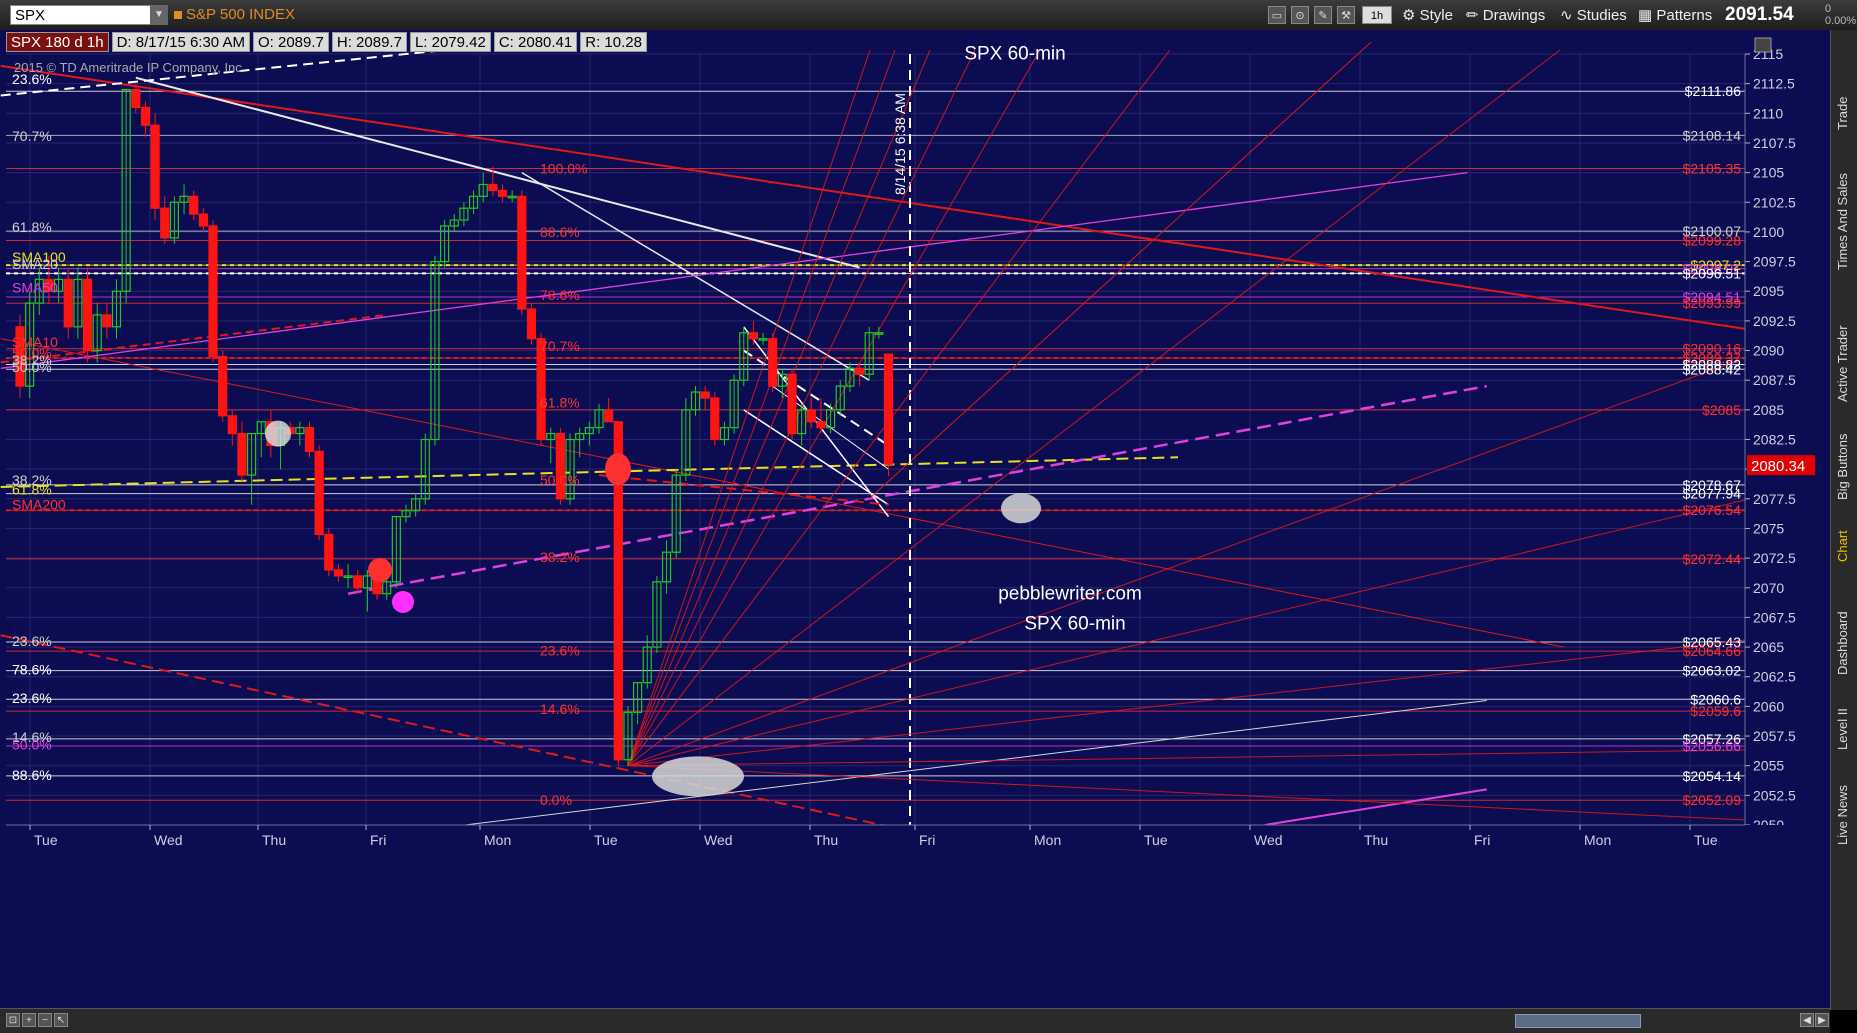  I want to click on tab-chart: Chart, so click(1842, 546).